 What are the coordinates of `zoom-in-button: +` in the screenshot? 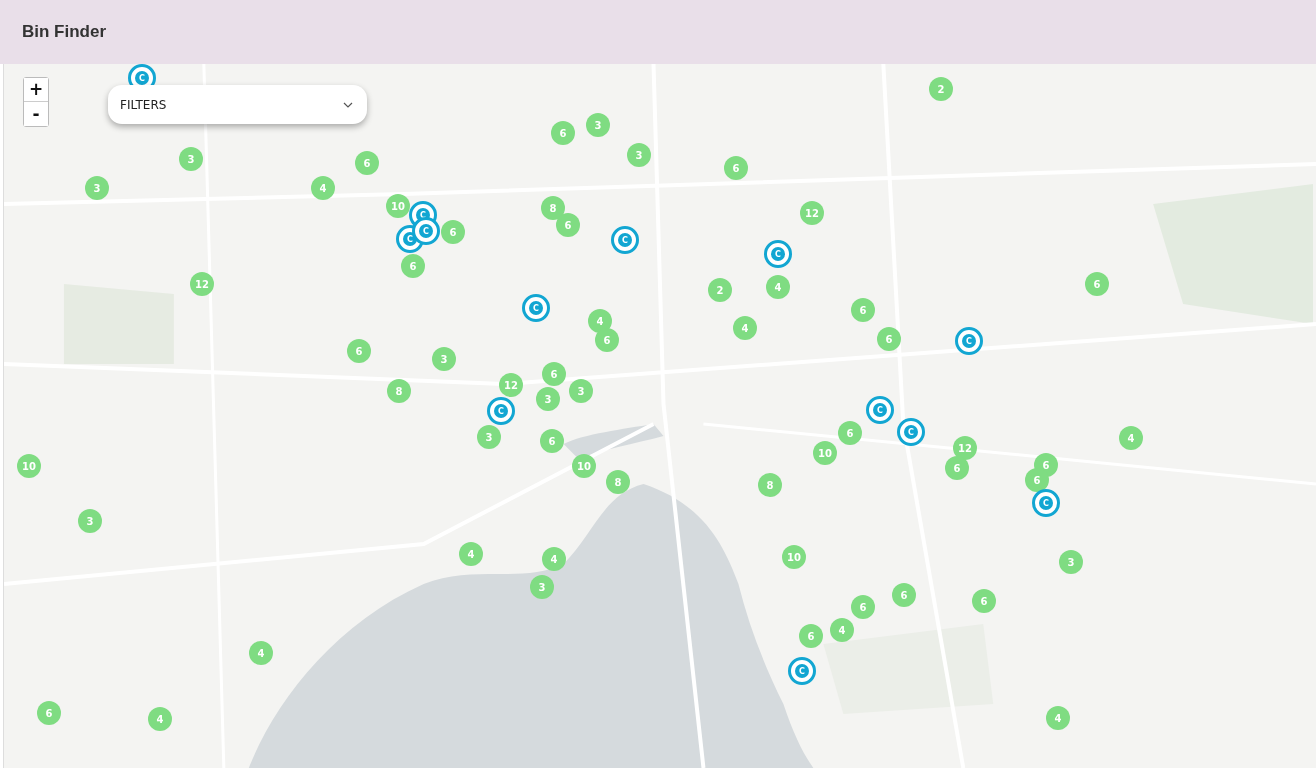 It's located at (36, 90).